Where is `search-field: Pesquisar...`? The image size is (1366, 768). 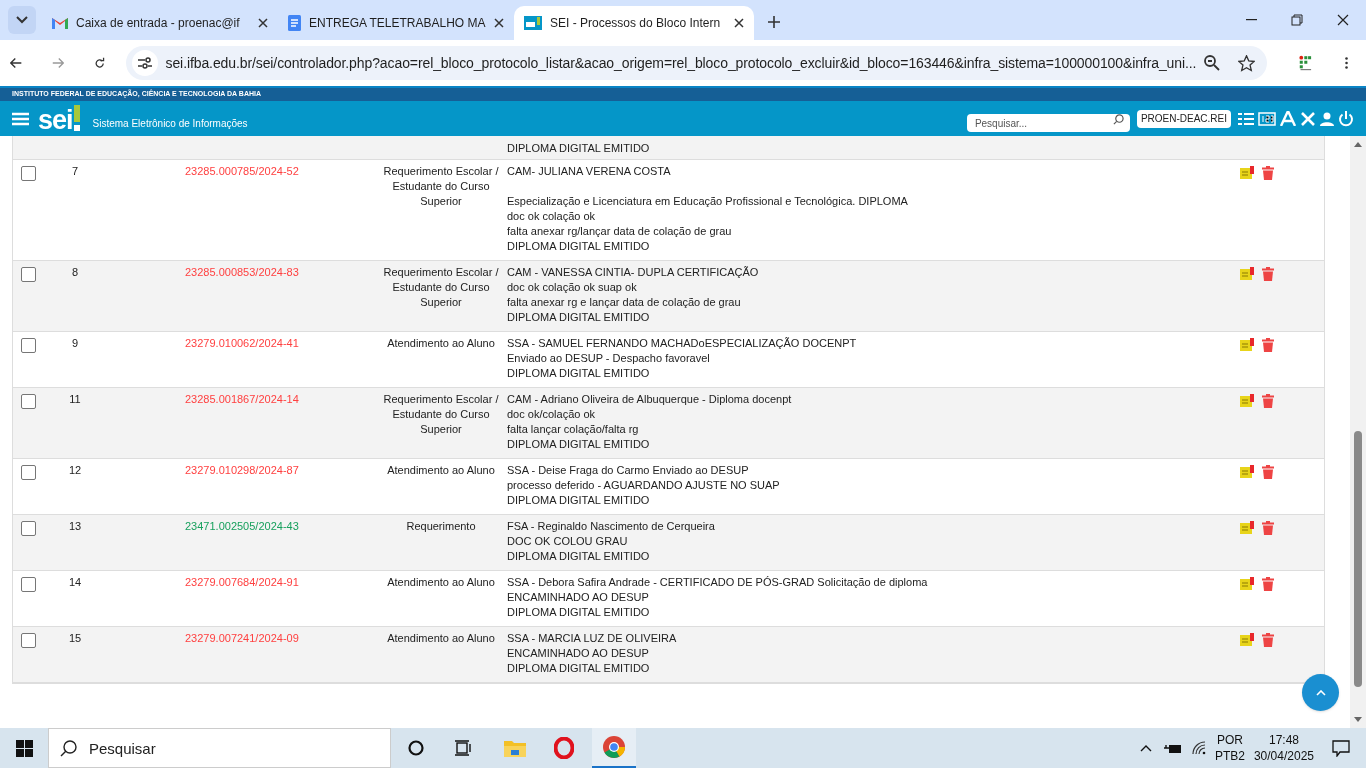
search-field: Pesquisar... is located at coordinates (1048, 123).